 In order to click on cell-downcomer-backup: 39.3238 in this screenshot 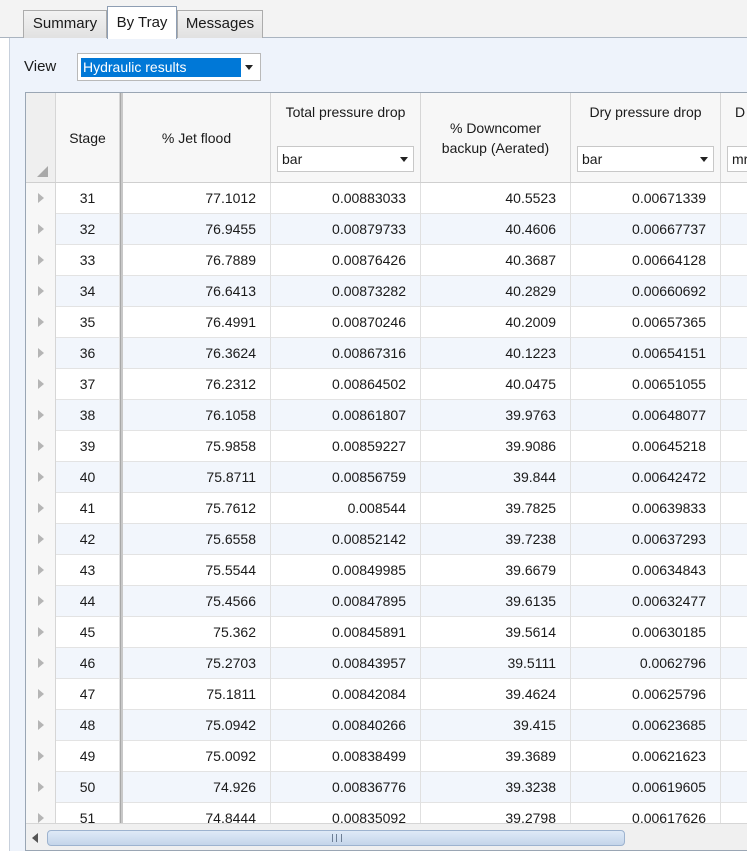, I will do `click(496, 787)`.